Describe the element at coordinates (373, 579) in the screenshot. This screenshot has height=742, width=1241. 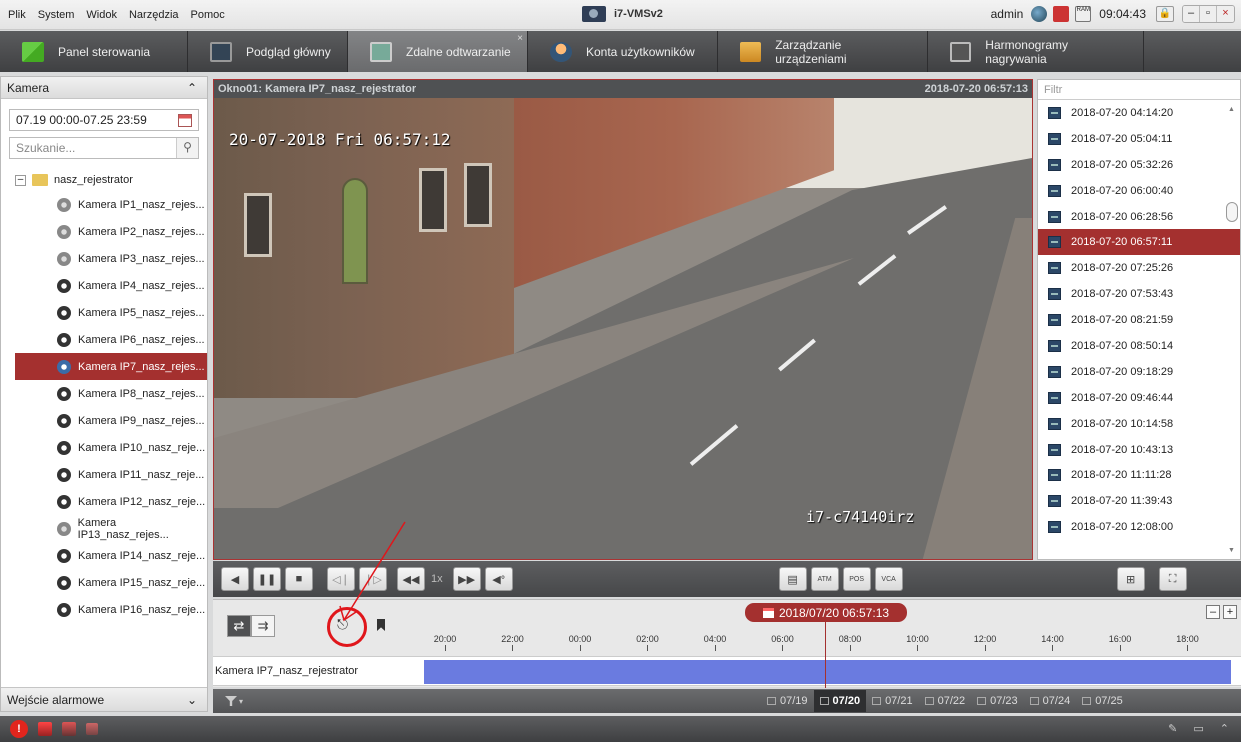
I see `step-forward-button: ❘▷` at that location.